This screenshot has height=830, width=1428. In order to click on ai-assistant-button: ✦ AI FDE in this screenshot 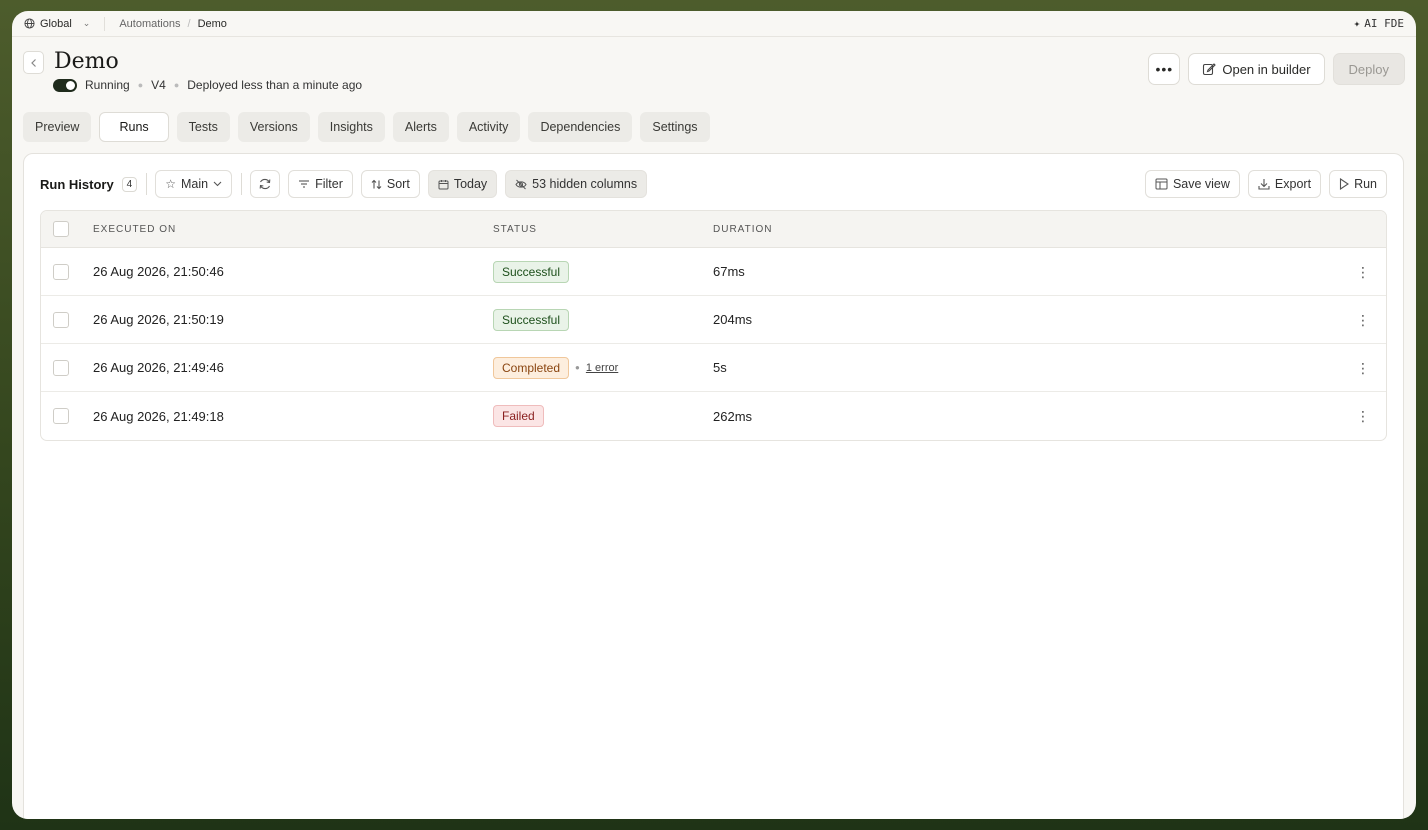, I will do `click(1379, 23)`.